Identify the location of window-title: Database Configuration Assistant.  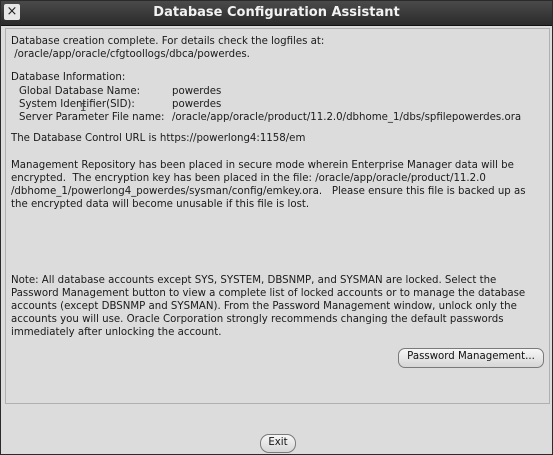
(276, 12).